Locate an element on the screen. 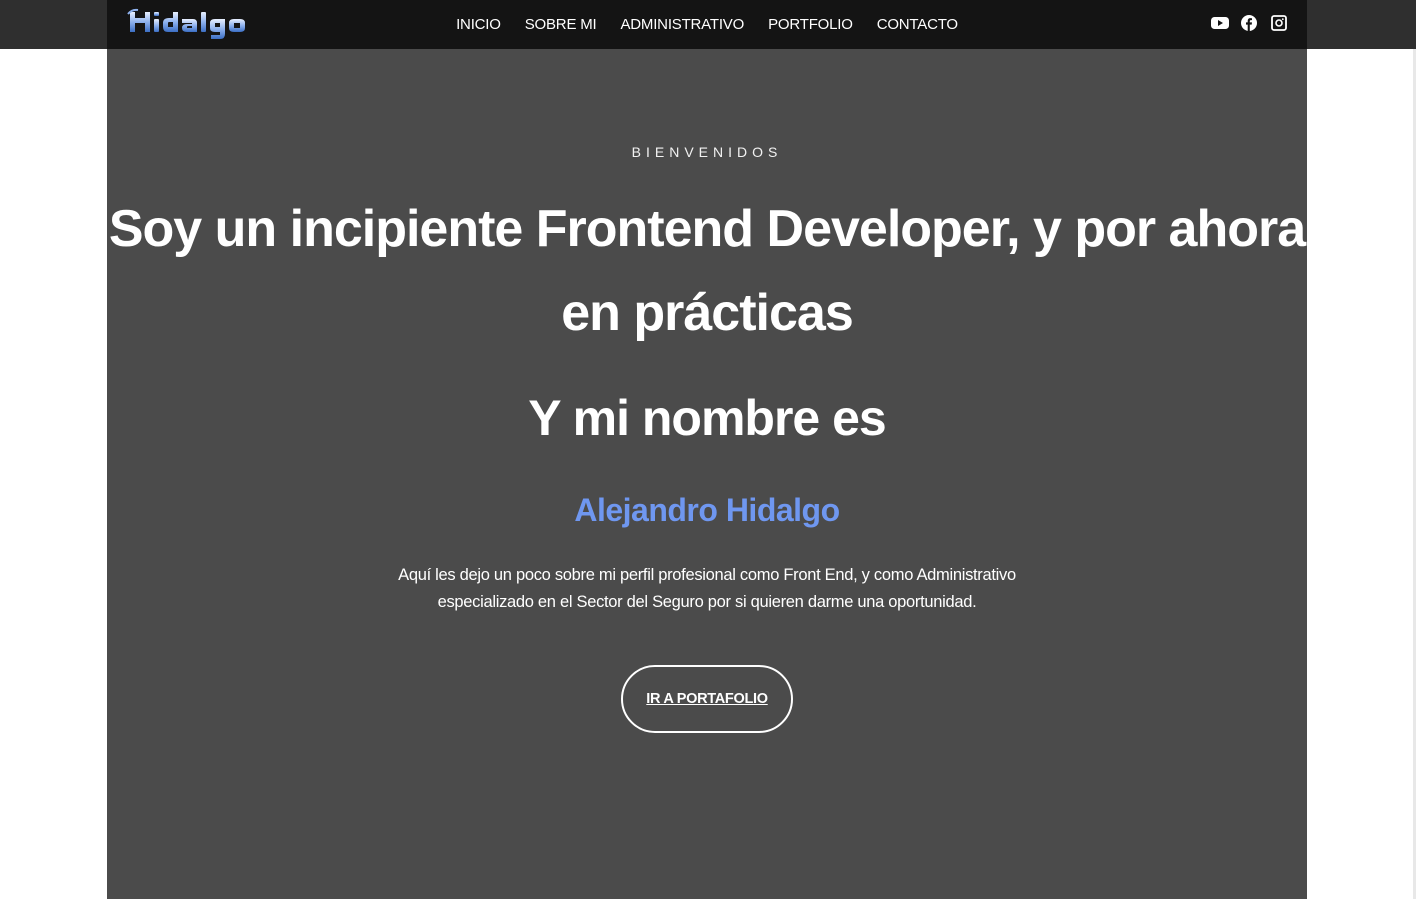  hero-name: Alejandro Hidalgo is located at coordinates (707, 510).